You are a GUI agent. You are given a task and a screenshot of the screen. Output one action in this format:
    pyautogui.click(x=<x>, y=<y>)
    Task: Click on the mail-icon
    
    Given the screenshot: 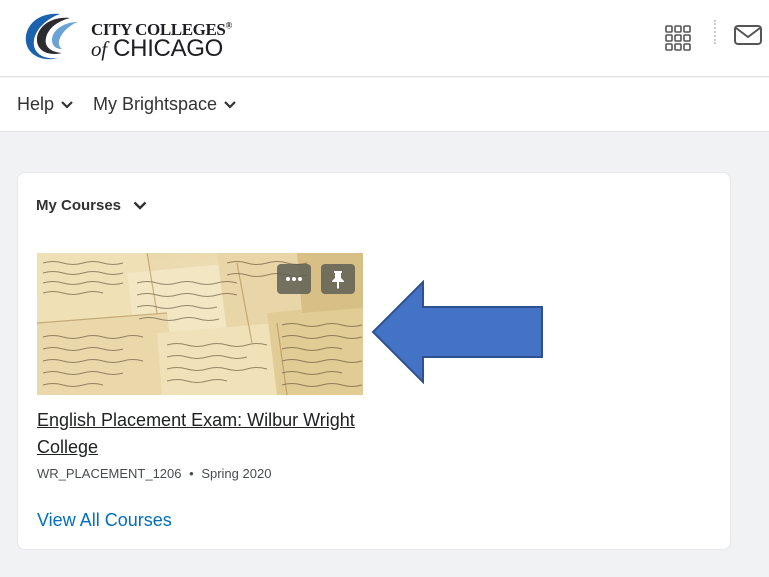 What is the action you would take?
    pyautogui.click(x=748, y=35)
    